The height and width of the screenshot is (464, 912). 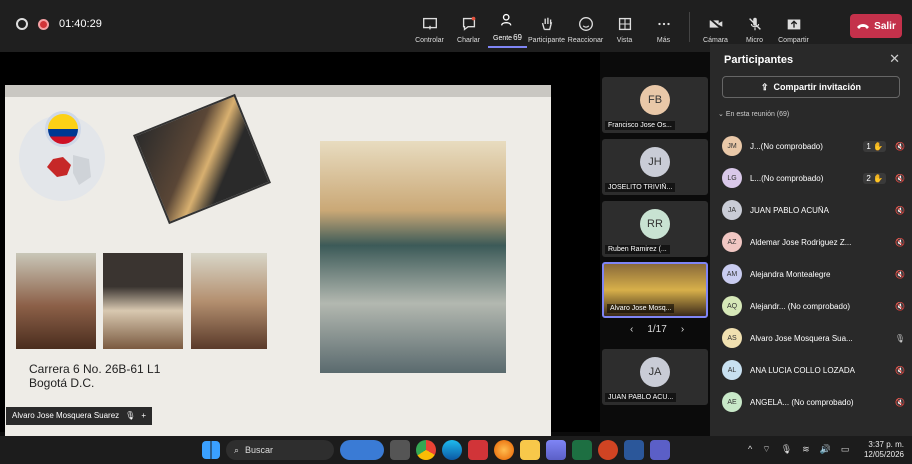 What do you see at coordinates (715, 24) in the screenshot?
I see `camera-off-icon` at bounding box center [715, 24].